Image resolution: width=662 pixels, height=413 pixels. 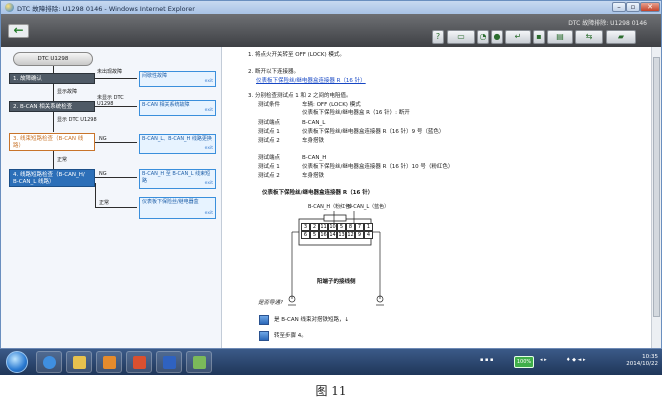 I want to click on help-icon: ?, so click(x=438, y=37).